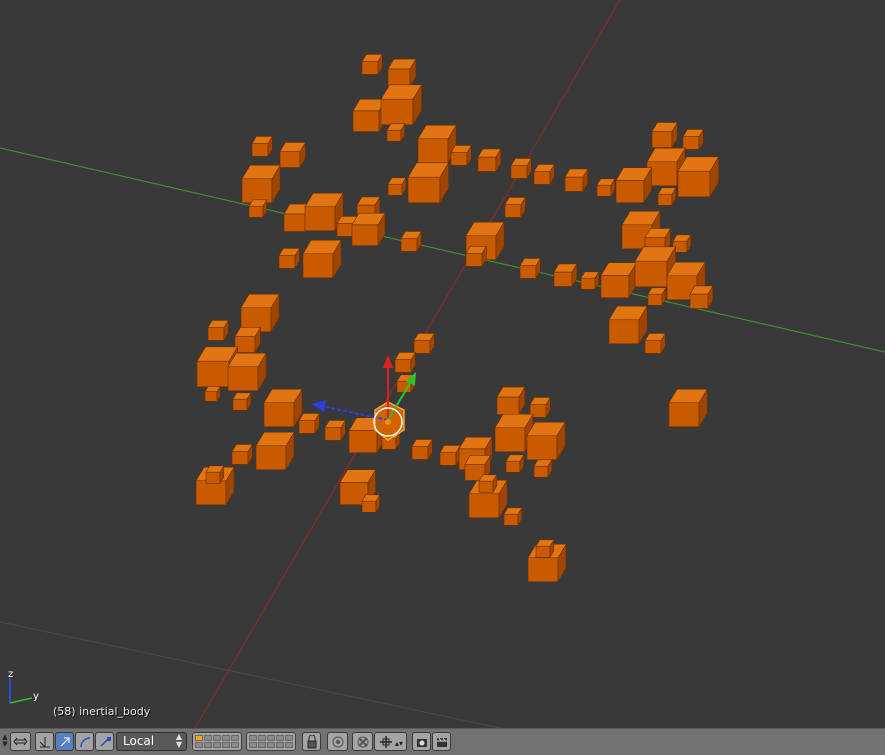  I want to click on transform-orientation-dropdown: Local ▲ ▼, so click(151, 741).